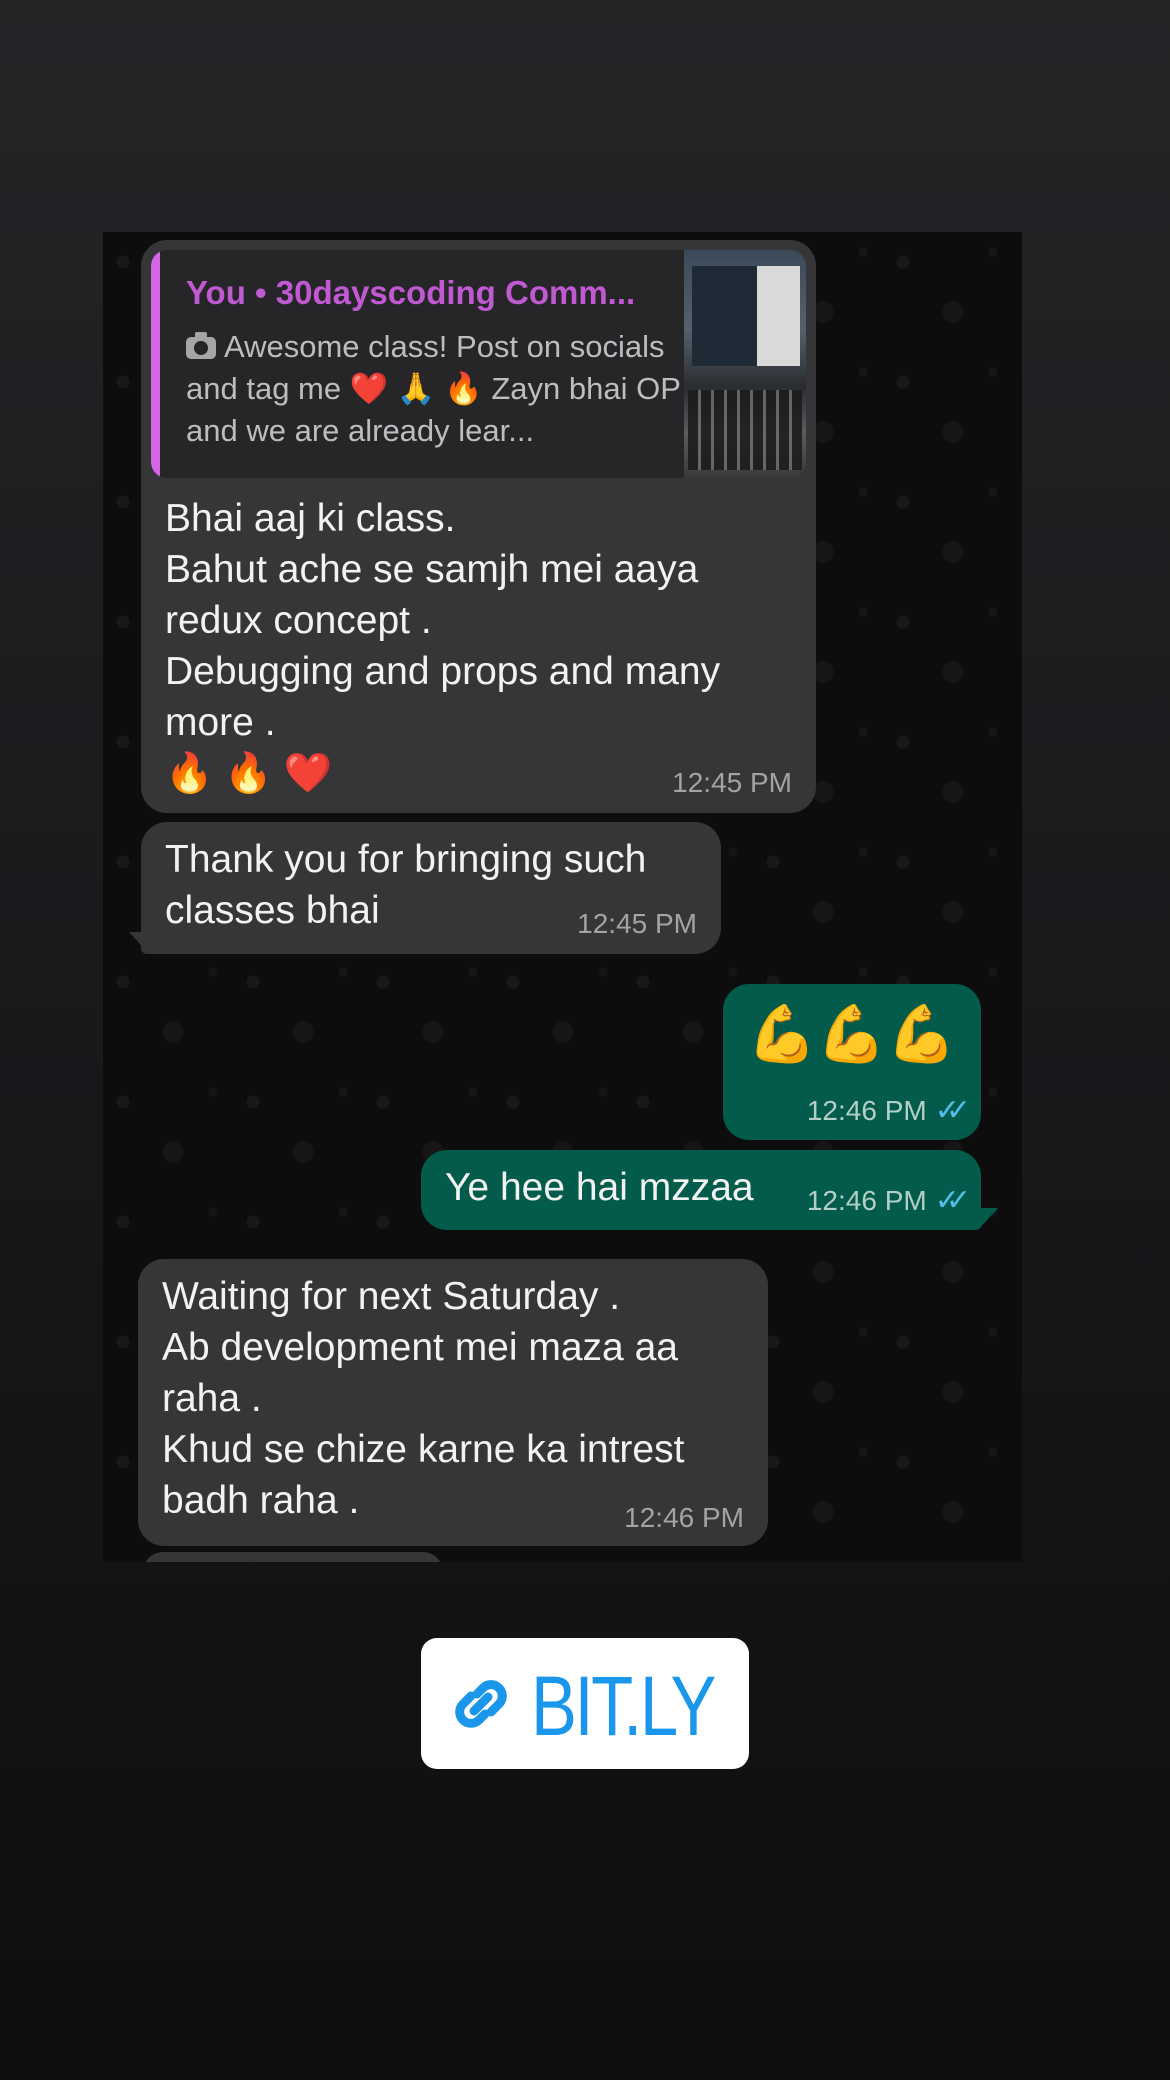  I want to click on incoming-message-bubble-partial, so click(293, 1557).